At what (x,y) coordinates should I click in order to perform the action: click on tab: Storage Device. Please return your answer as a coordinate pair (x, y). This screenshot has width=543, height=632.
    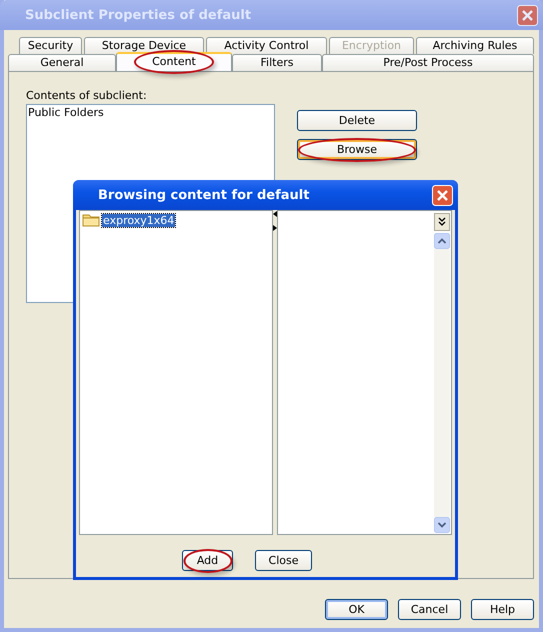
    Looking at the image, I should click on (144, 45).